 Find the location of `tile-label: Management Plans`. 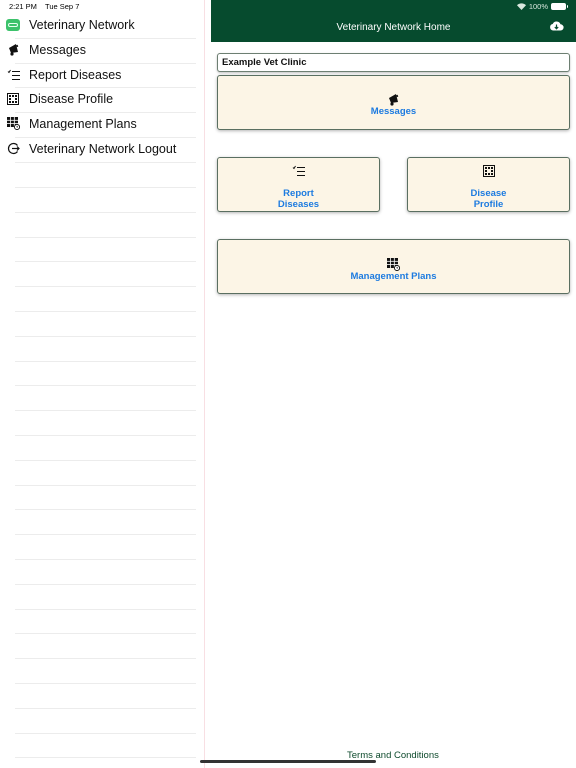

tile-label: Management Plans is located at coordinates (393, 276).